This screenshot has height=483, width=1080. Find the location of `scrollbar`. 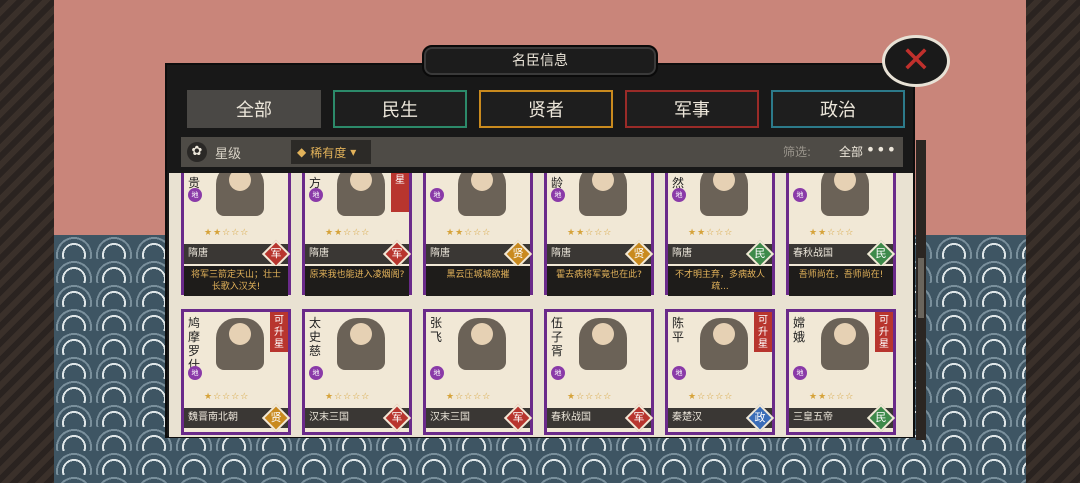

scrollbar is located at coordinates (921, 290).